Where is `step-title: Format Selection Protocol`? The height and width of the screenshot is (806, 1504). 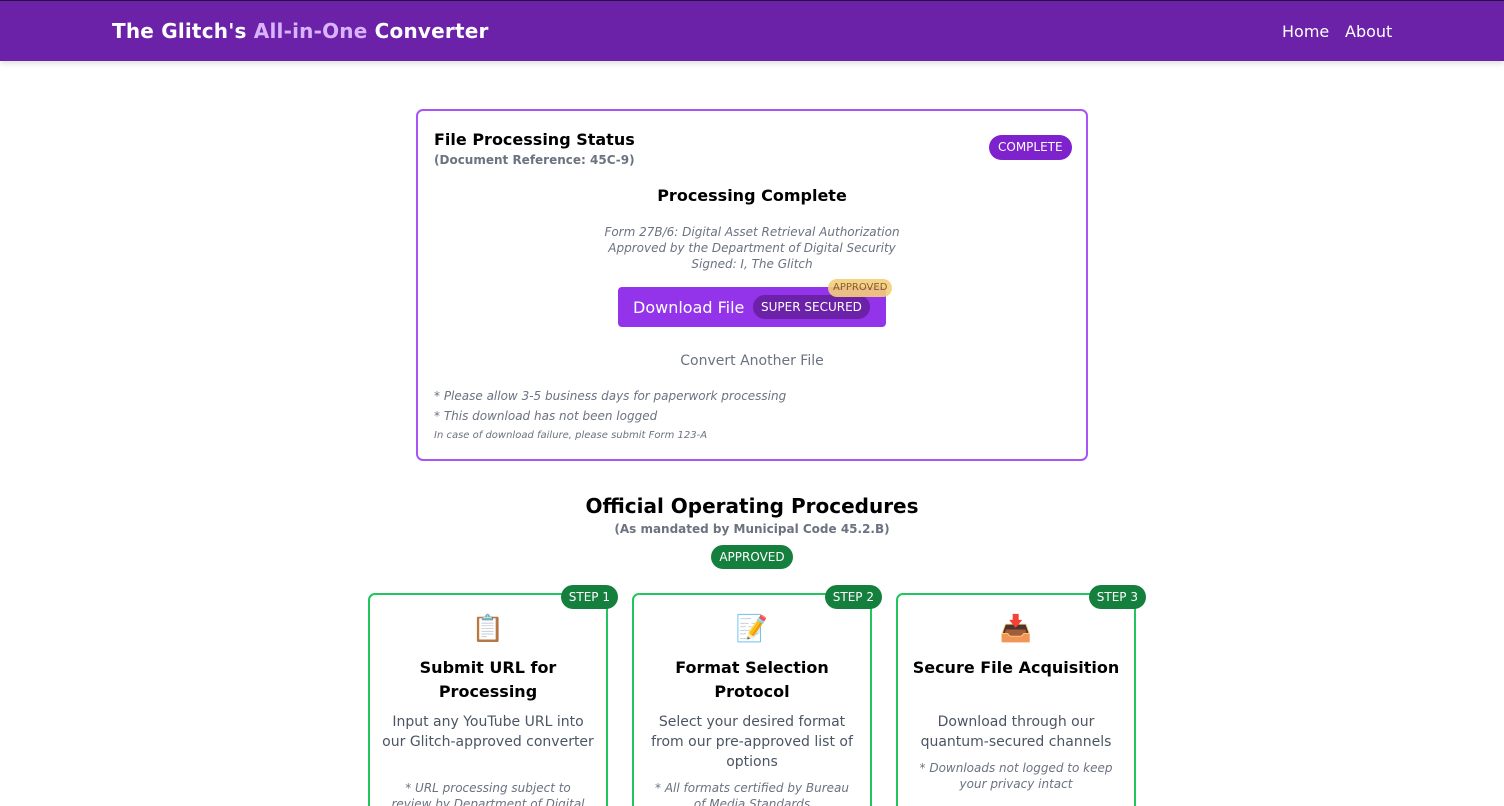
step-title: Format Selection Protocol is located at coordinates (752, 679).